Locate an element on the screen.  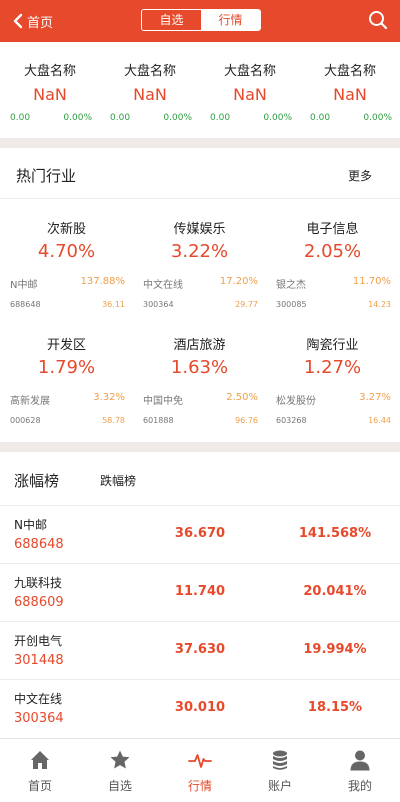
leading-stock-price: 16.44 is located at coordinates (379, 420).